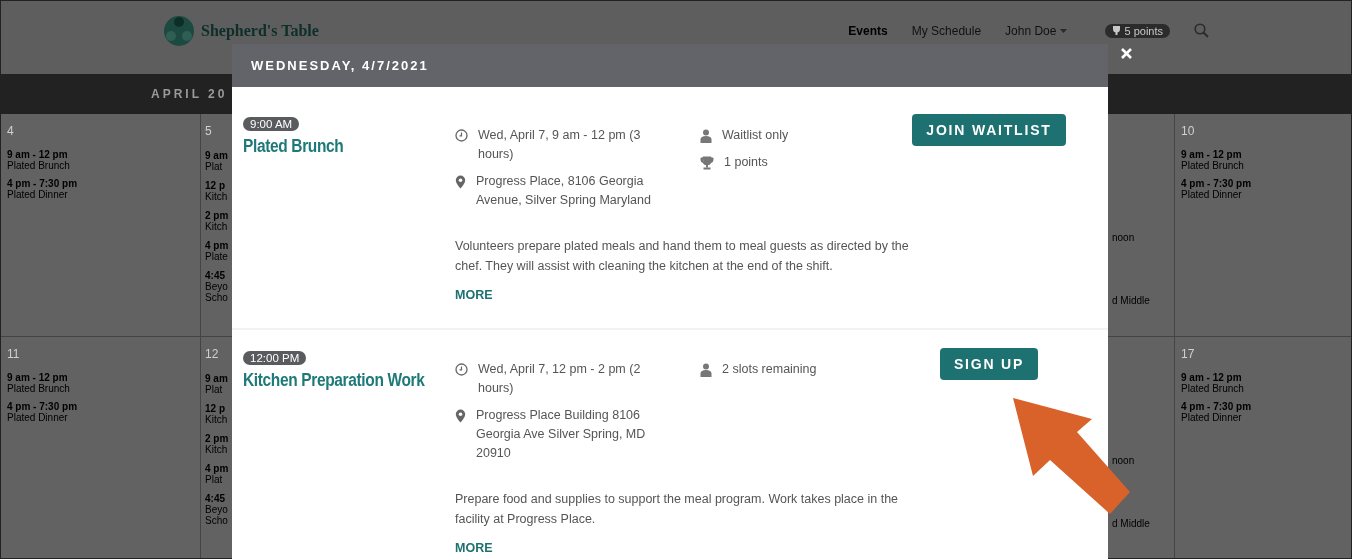 Image resolution: width=1352 pixels, height=559 pixels. What do you see at coordinates (1064, 30) in the screenshot?
I see `caret-icon` at bounding box center [1064, 30].